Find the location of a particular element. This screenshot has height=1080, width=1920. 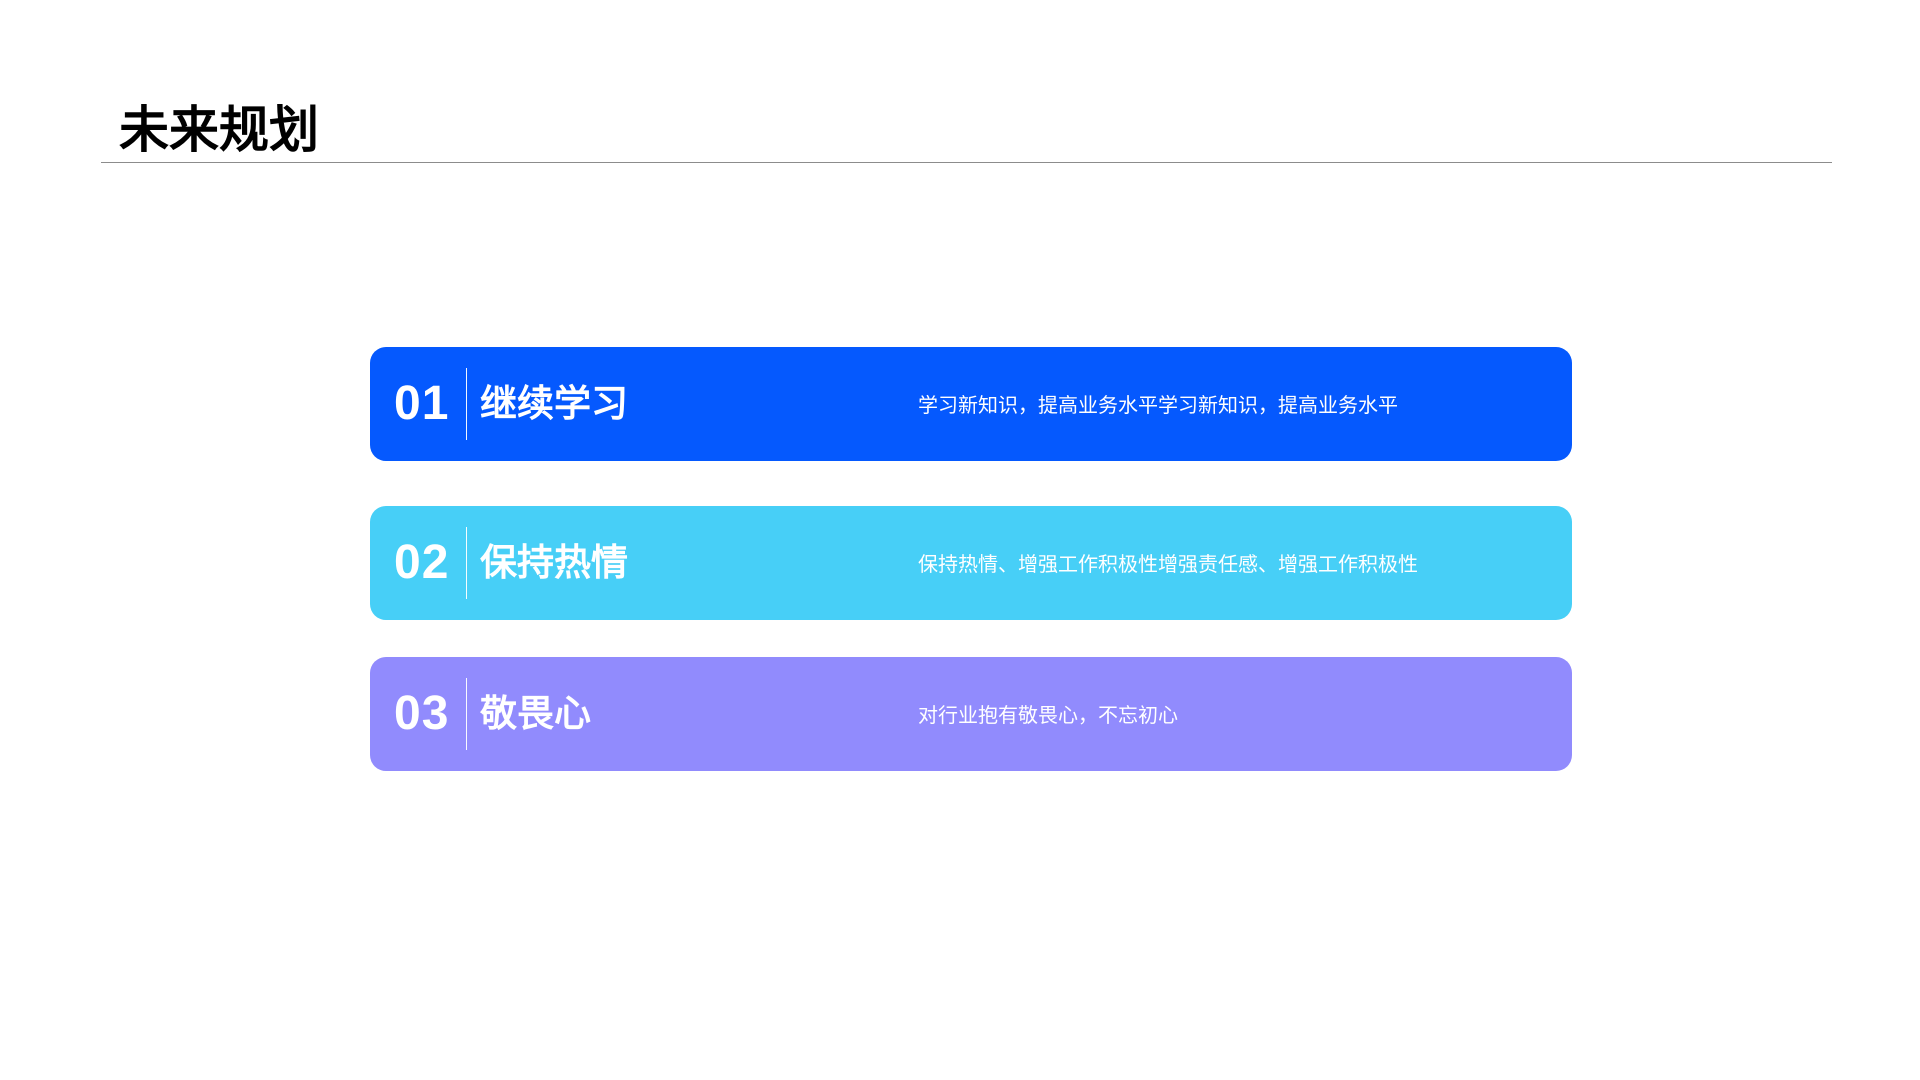

card-number: 03 is located at coordinates (422, 713).